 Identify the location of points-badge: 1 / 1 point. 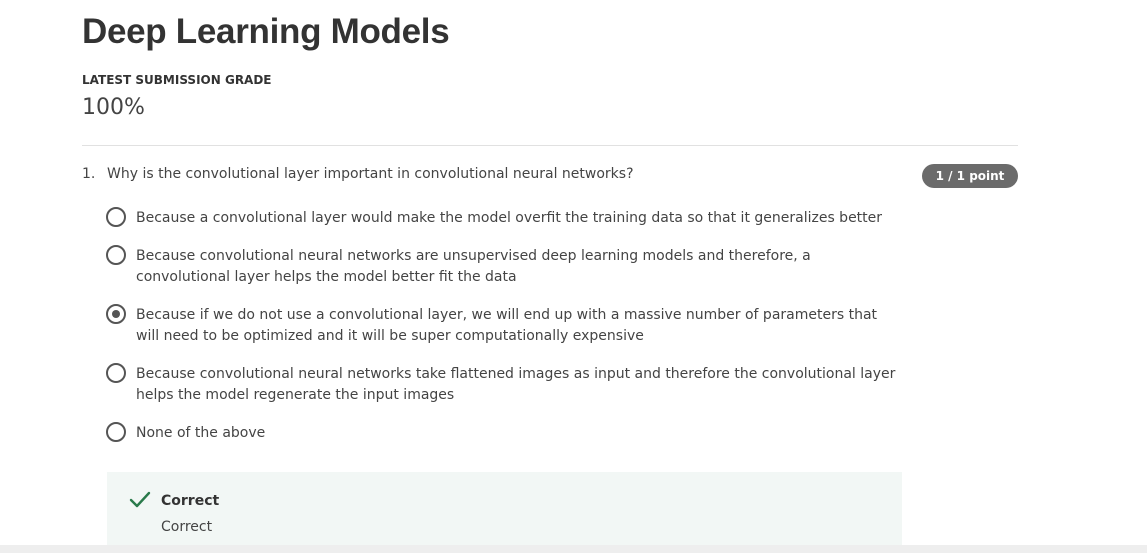
(970, 176).